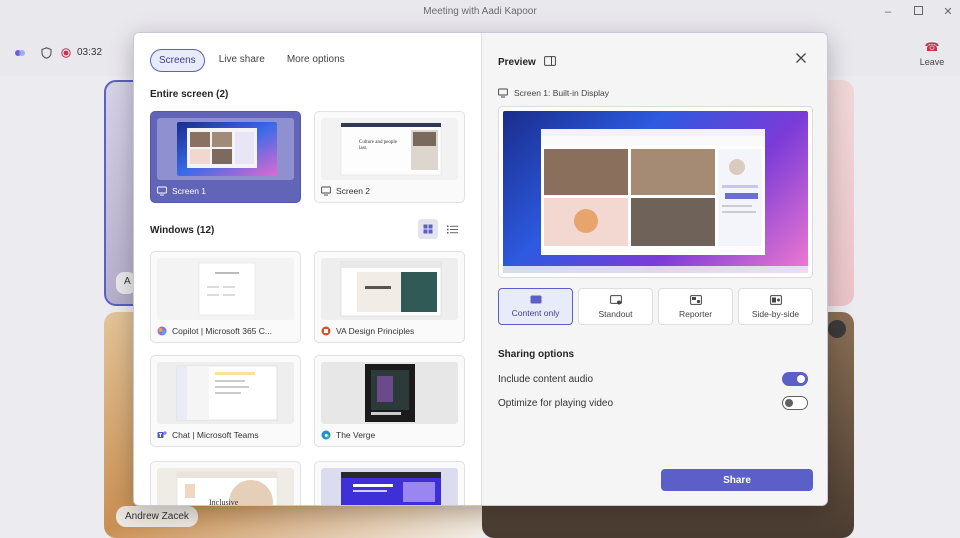 The image size is (960, 538). I want to click on preview-source: Screen 1: Built-in Display, so click(553, 93).